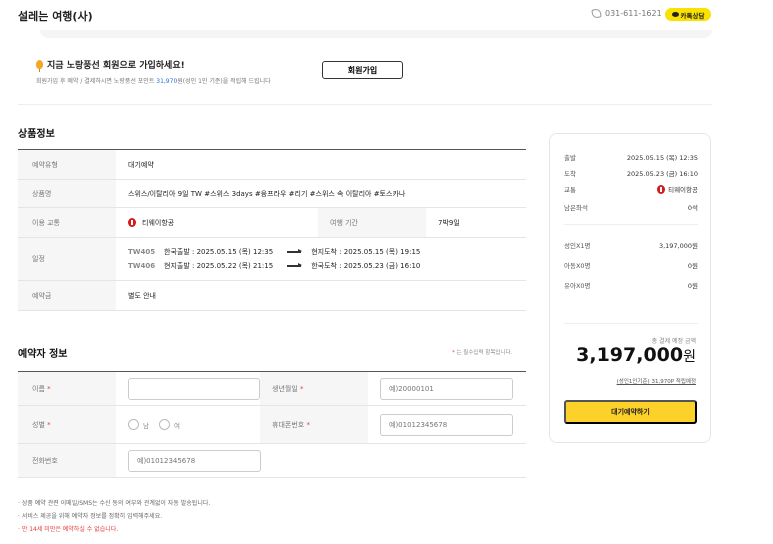 This screenshot has height=544, width=773. What do you see at coordinates (146, 425) in the screenshot?
I see `male-label: 남` at bounding box center [146, 425].